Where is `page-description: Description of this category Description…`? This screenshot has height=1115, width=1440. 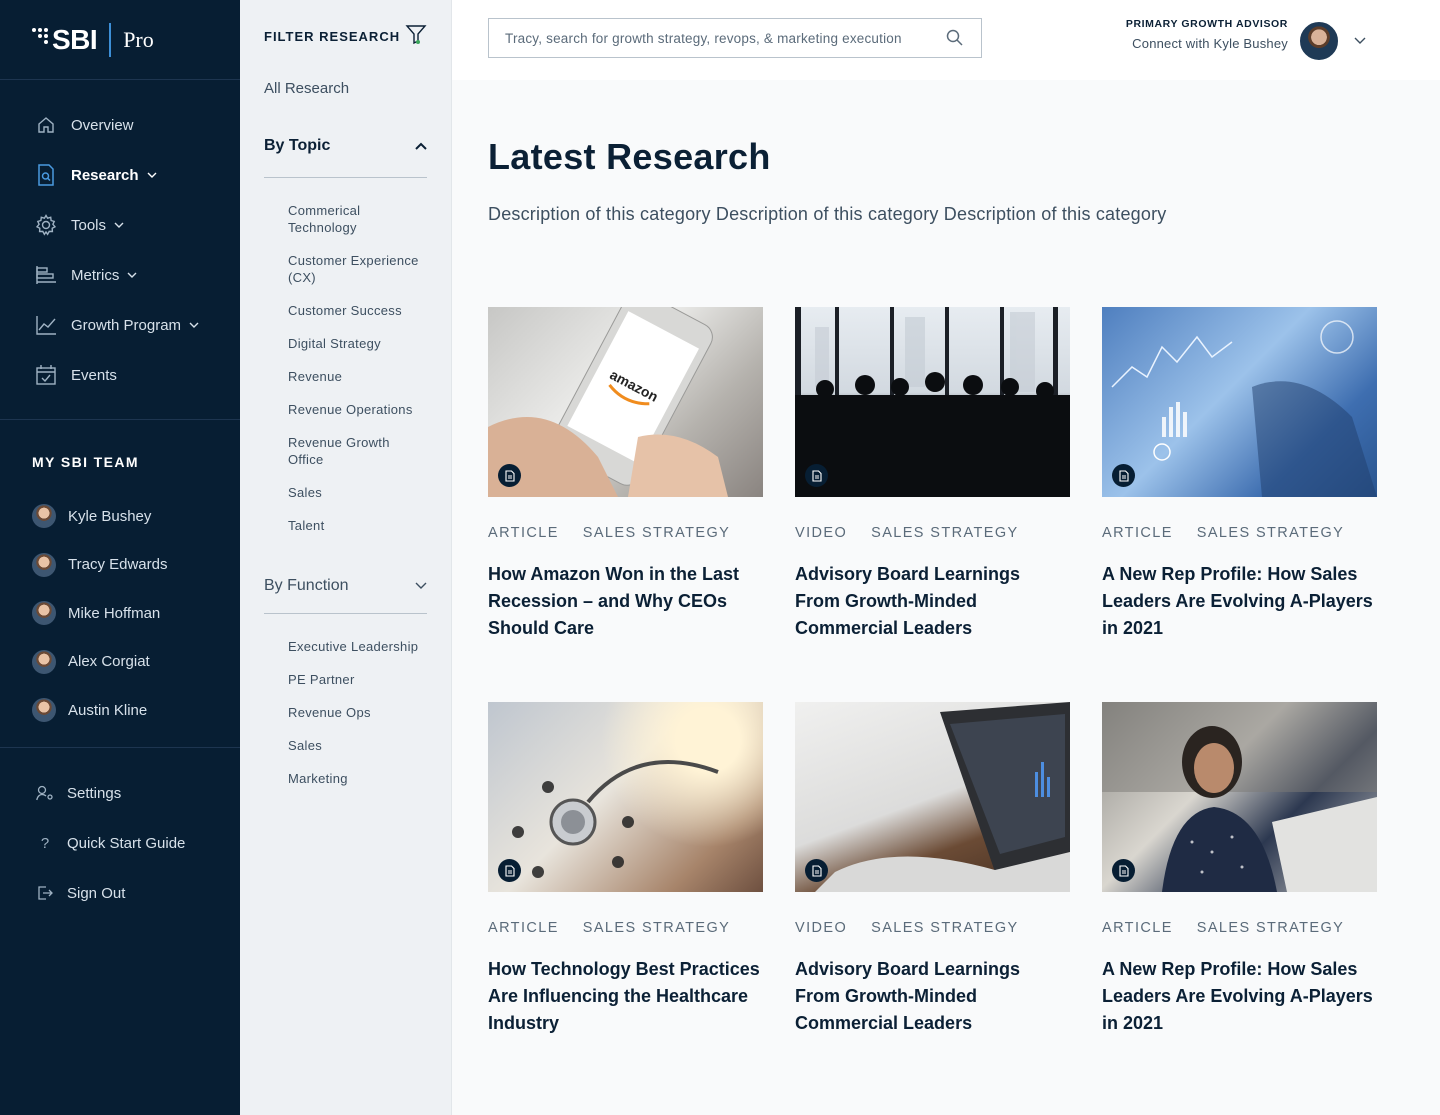 page-description: Description of this category Description… is located at coordinates (827, 214).